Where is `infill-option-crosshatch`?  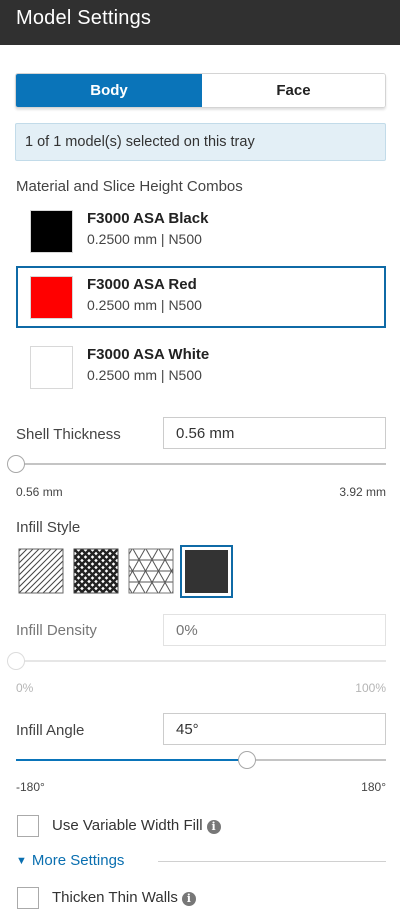
infill-option-crosshatch is located at coordinates (96, 571).